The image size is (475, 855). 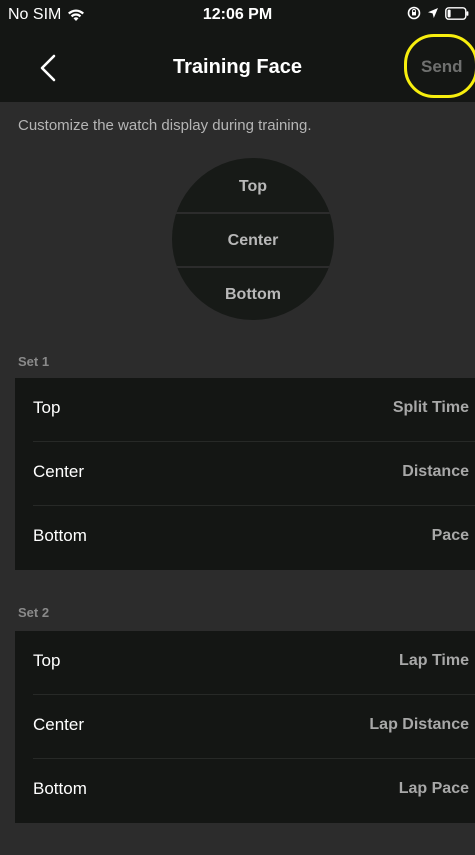 What do you see at coordinates (442, 66) in the screenshot?
I see `send-button-label: Send` at bounding box center [442, 66].